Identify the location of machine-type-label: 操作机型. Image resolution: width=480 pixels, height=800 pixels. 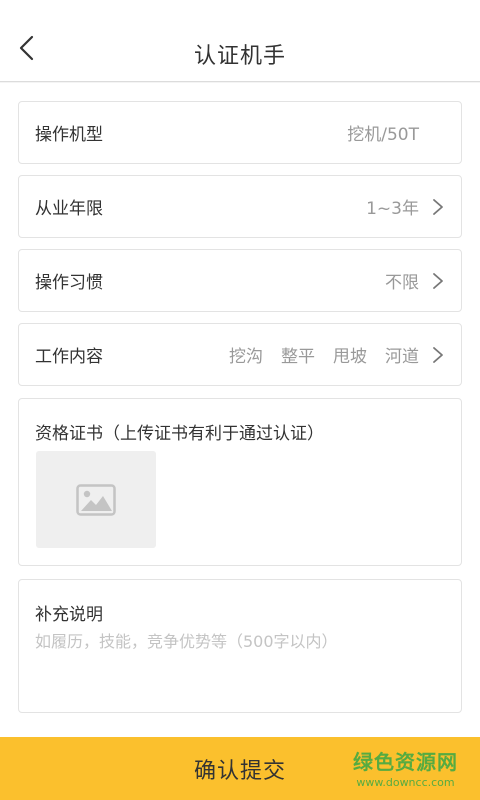
(69, 135).